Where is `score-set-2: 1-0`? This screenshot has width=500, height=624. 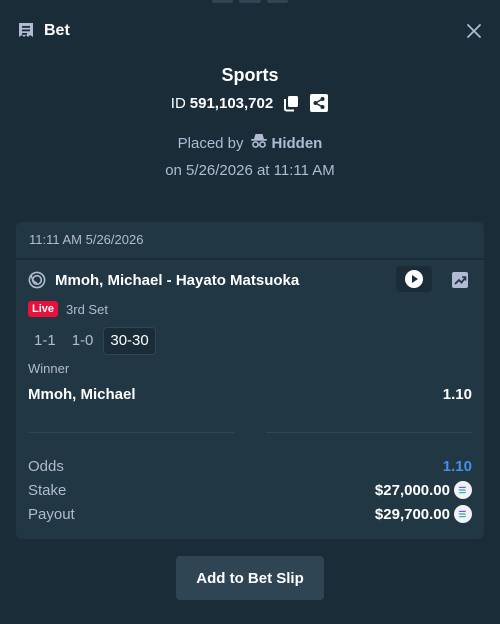 score-set-2: 1-0 is located at coordinates (82, 340).